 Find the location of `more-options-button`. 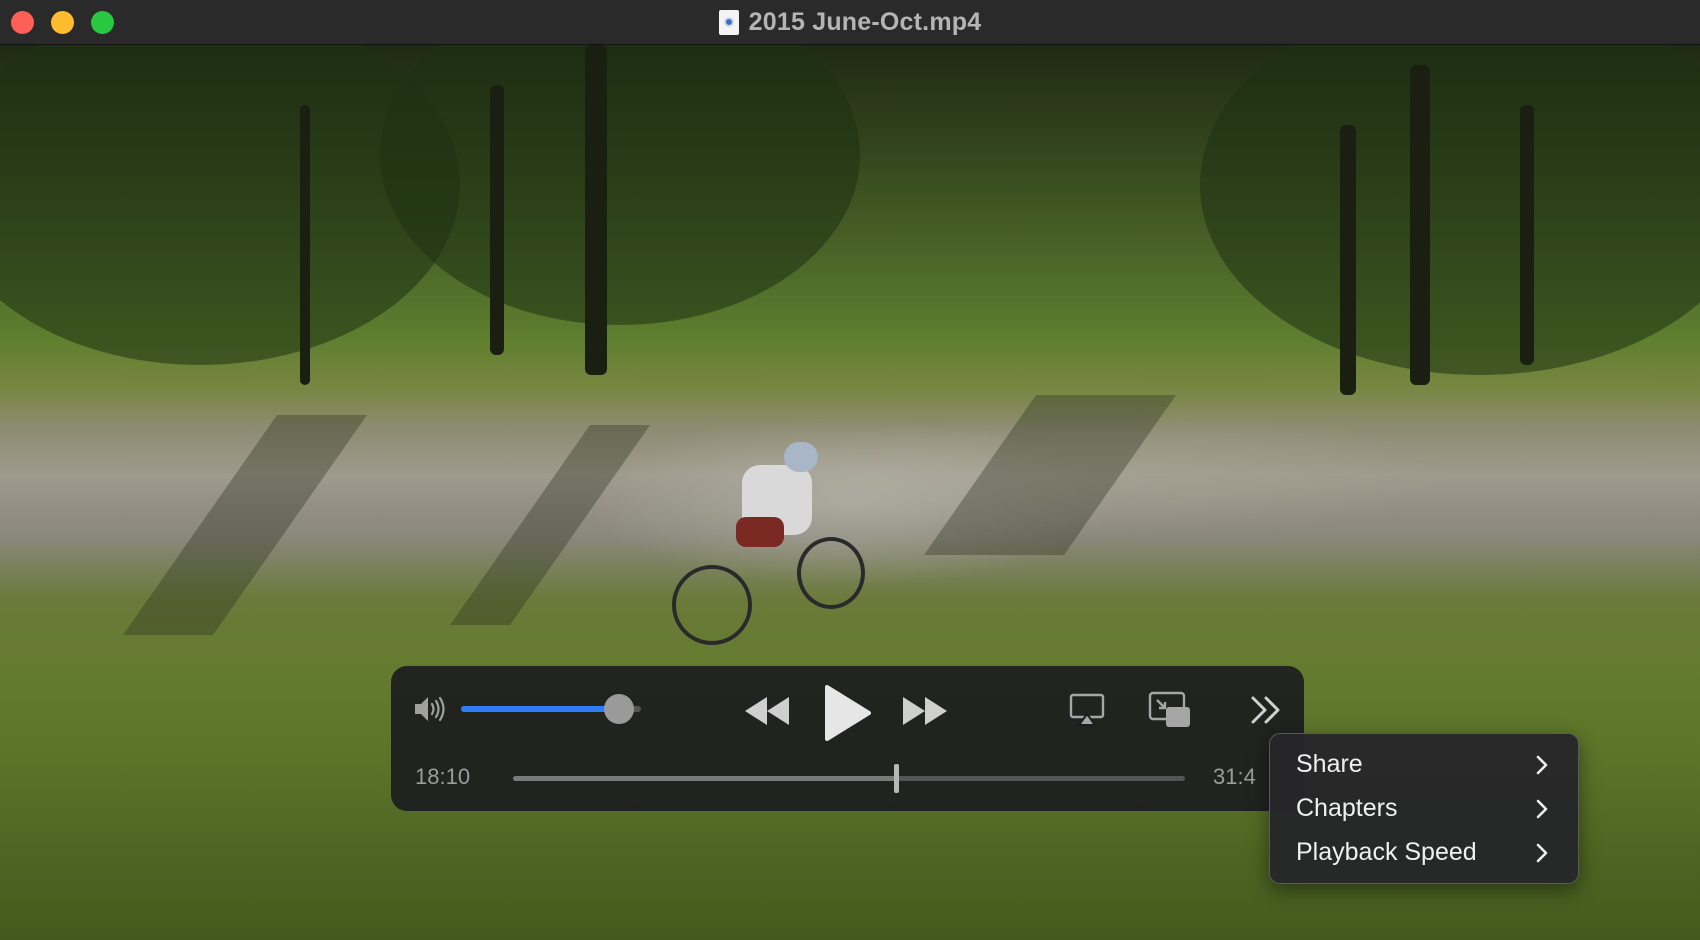

more-options-button is located at coordinates (1266, 710).